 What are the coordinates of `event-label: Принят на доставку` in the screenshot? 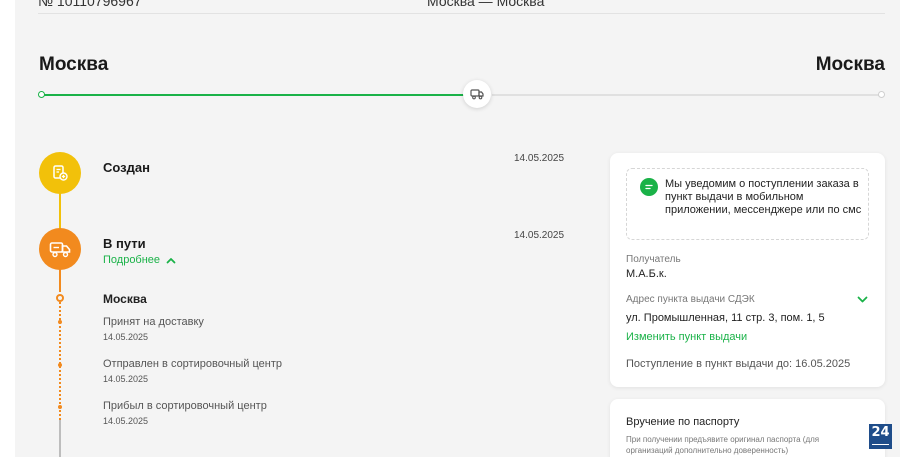 It's located at (153, 322).